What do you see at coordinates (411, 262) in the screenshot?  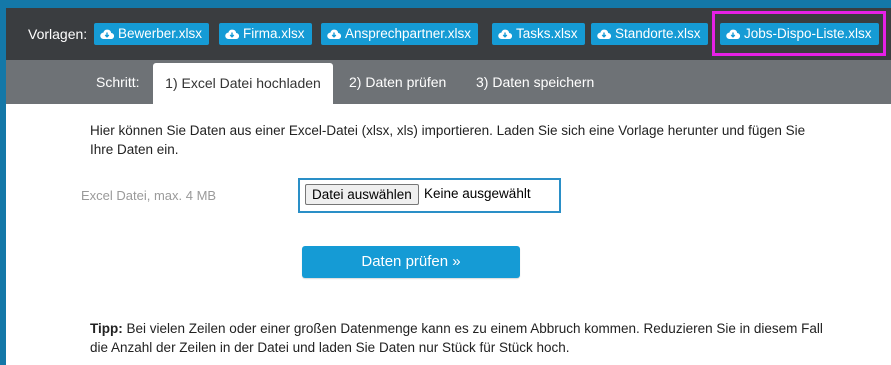 I see `check-data-button: Daten prüfen »` at bounding box center [411, 262].